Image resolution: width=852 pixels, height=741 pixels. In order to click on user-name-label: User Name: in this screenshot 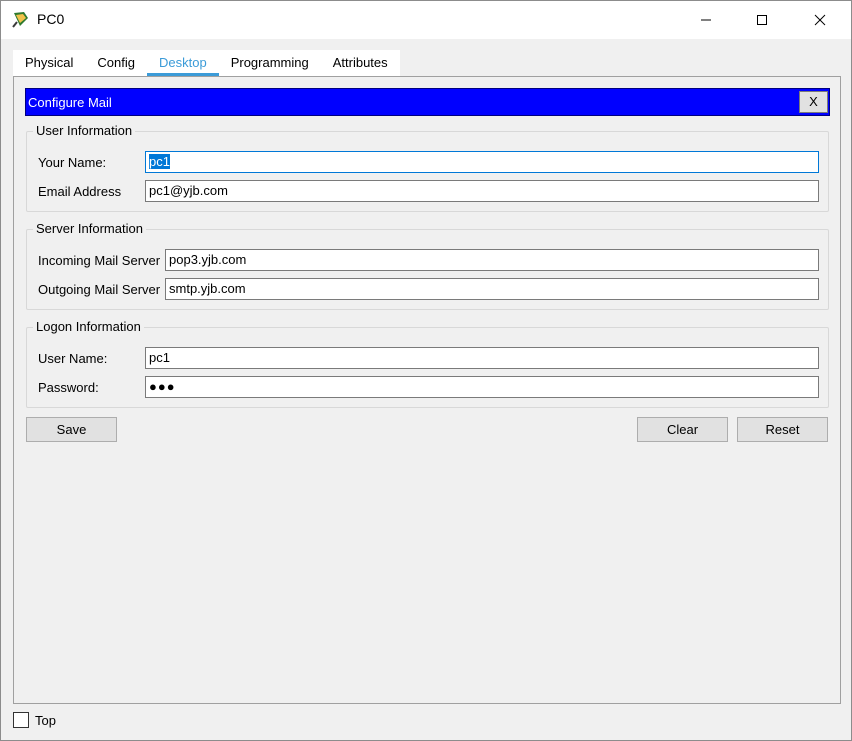, I will do `click(73, 358)`.